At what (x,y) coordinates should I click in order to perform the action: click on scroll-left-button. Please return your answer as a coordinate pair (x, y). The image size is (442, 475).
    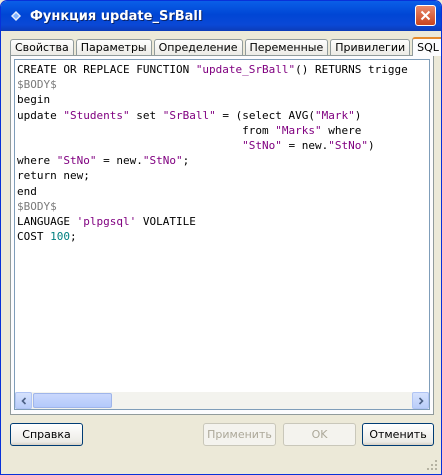
    Looking at the image, I should click on (23, 400).